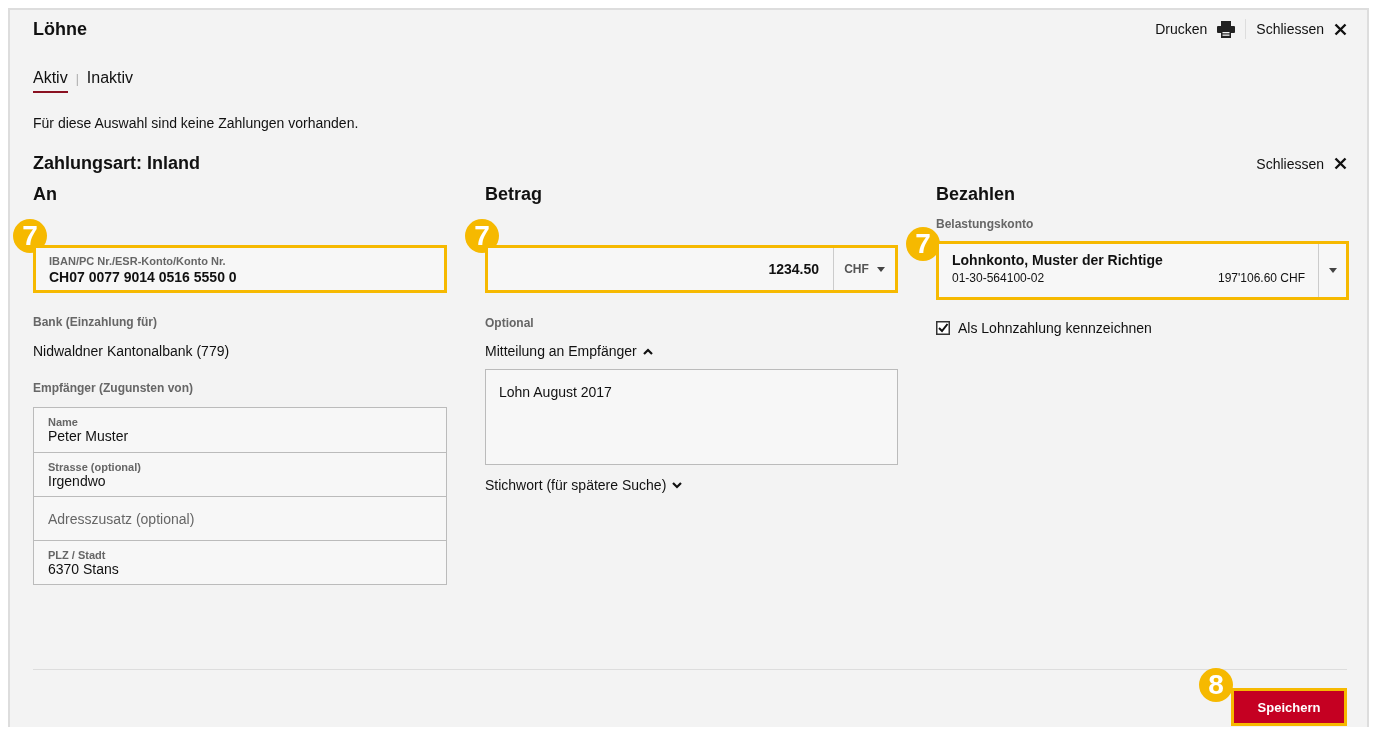  Describe the element at coordinates (864, 269) in the screenshot. I see `currency-dropdown: CHF` at that location.